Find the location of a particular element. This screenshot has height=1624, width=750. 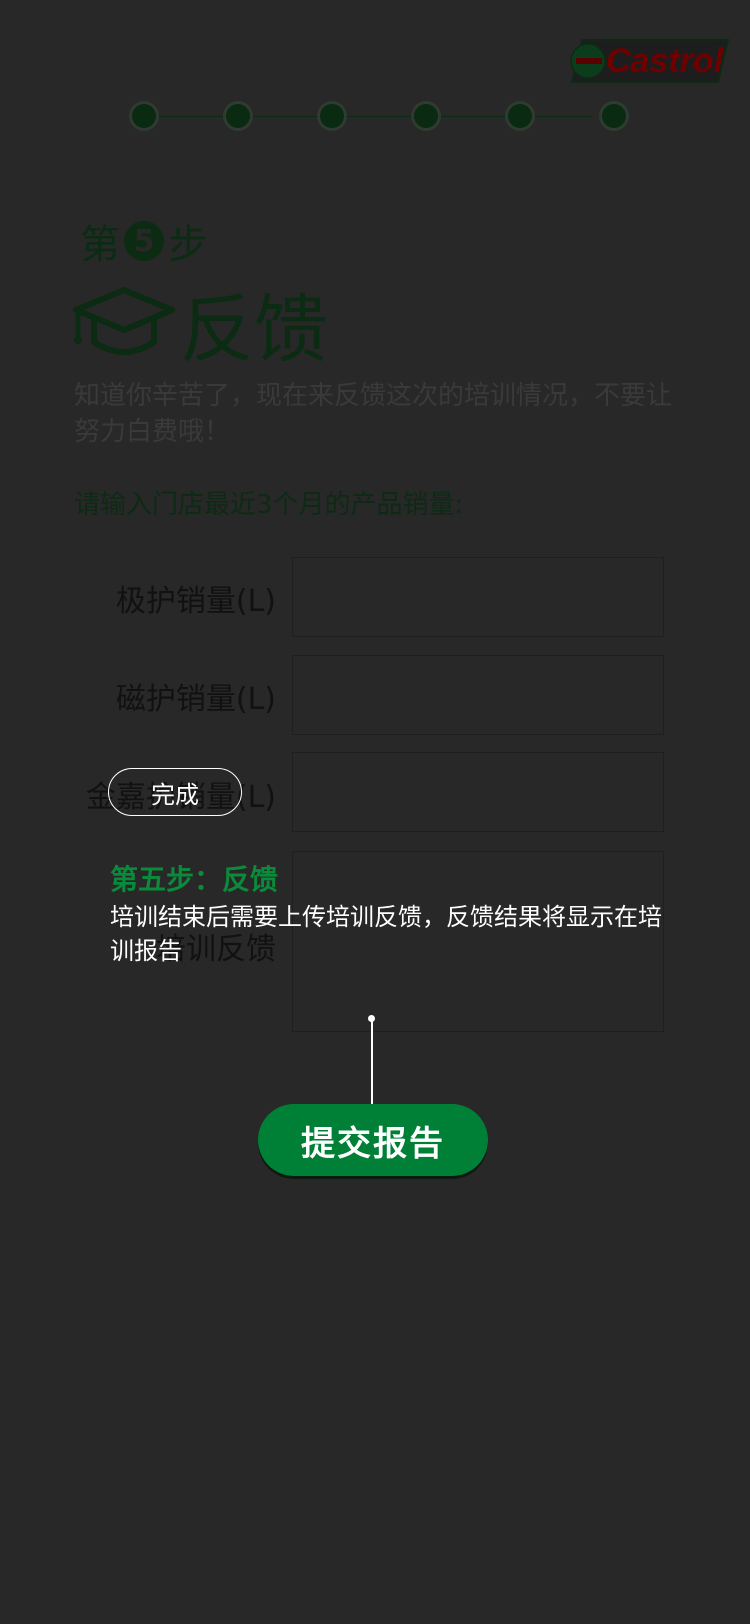

submit-report-button: 提交报告 is located at coordinates (373, 1140).